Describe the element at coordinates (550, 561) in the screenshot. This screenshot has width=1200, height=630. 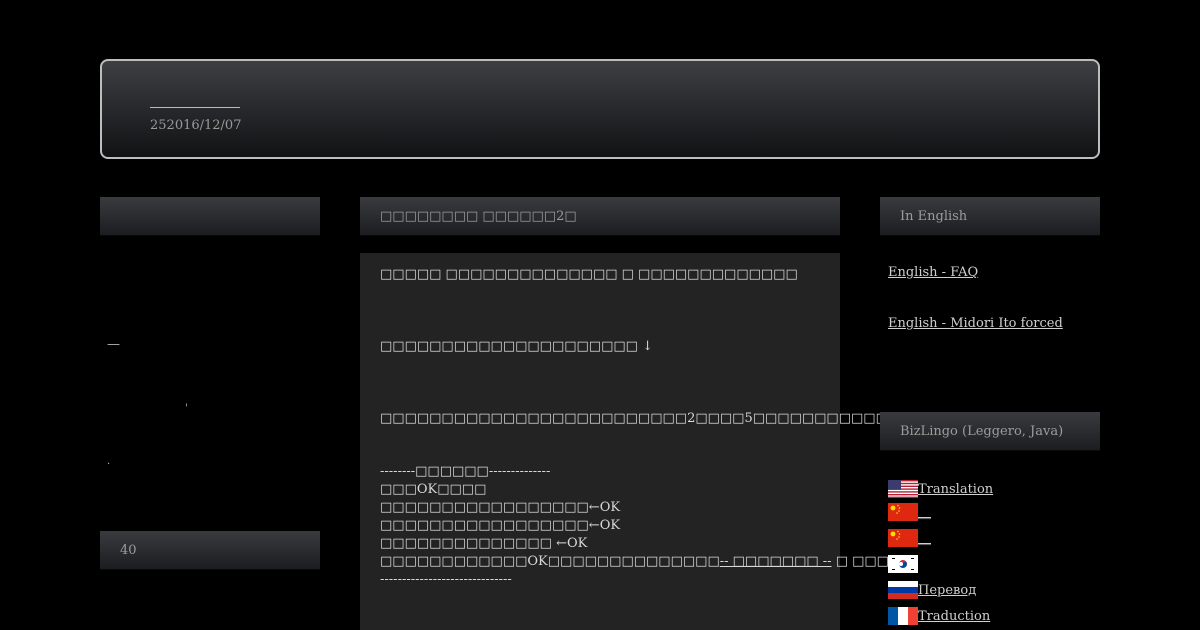
I see `notes-line-text: □□□□□□□□□□□□OK□□□□□□□□□□□□□□` at that location.